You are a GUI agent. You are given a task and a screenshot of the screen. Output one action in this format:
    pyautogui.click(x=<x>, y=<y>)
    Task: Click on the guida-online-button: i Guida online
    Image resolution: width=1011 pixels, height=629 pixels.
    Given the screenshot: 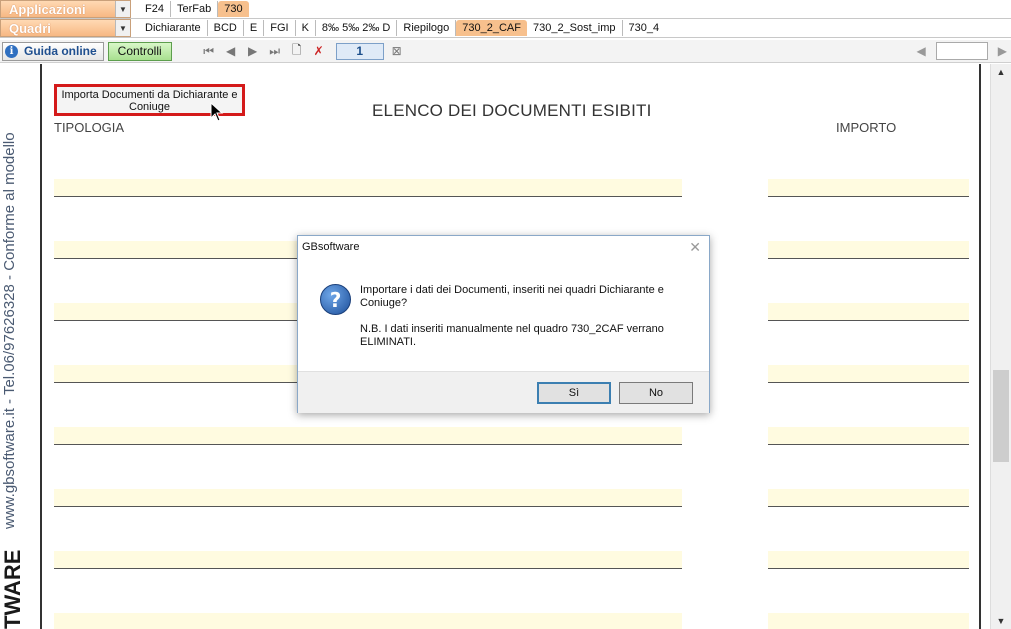 What is the action you would take?
    pyautogui.click(x=53, y=51)
    